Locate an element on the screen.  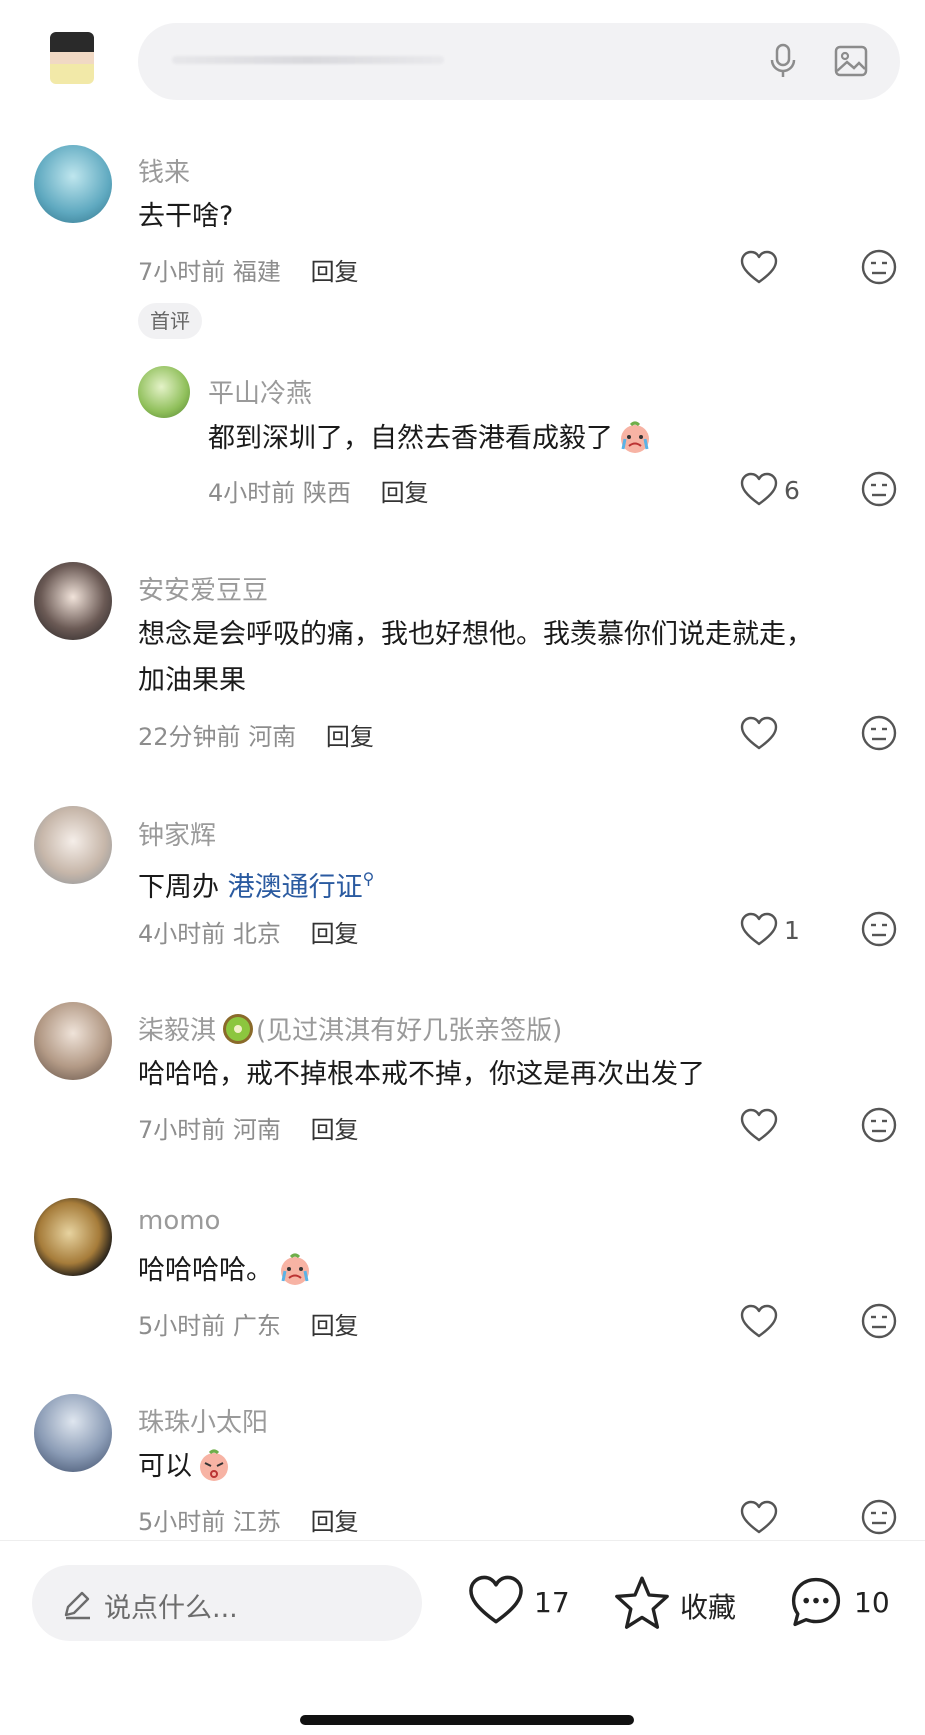
comment-button: 10 is located at coordinates (848, 1602).